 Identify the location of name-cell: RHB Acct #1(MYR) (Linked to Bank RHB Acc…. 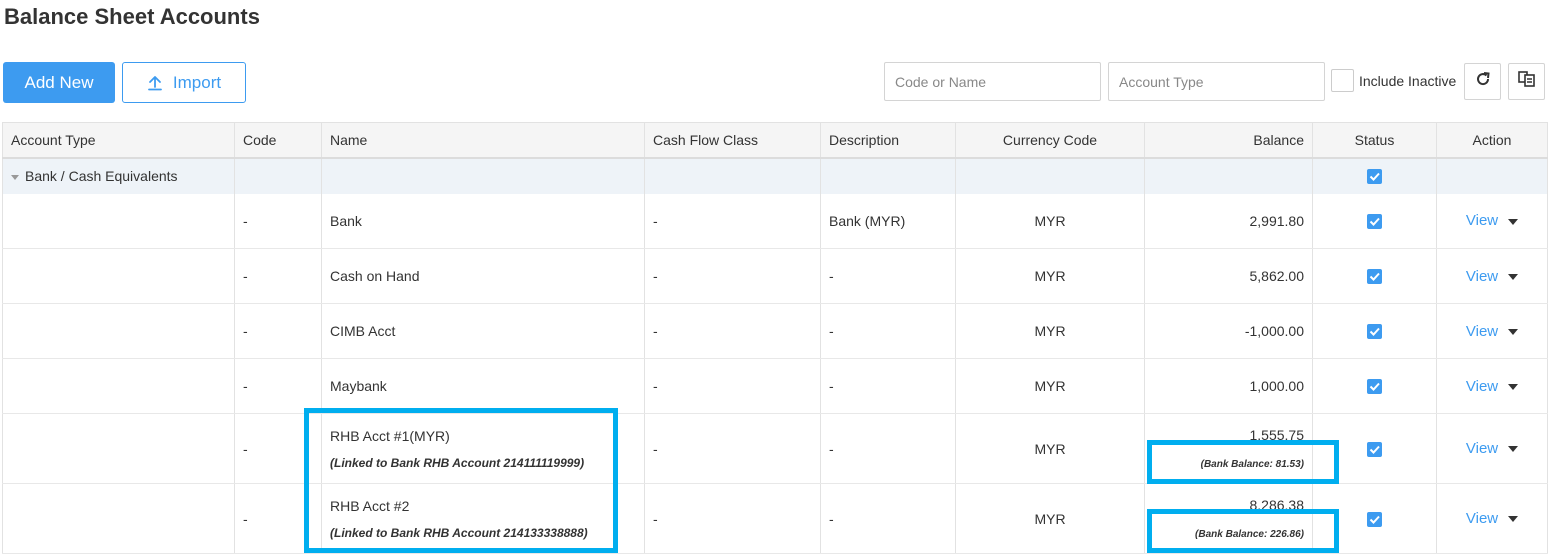
(483, 448).